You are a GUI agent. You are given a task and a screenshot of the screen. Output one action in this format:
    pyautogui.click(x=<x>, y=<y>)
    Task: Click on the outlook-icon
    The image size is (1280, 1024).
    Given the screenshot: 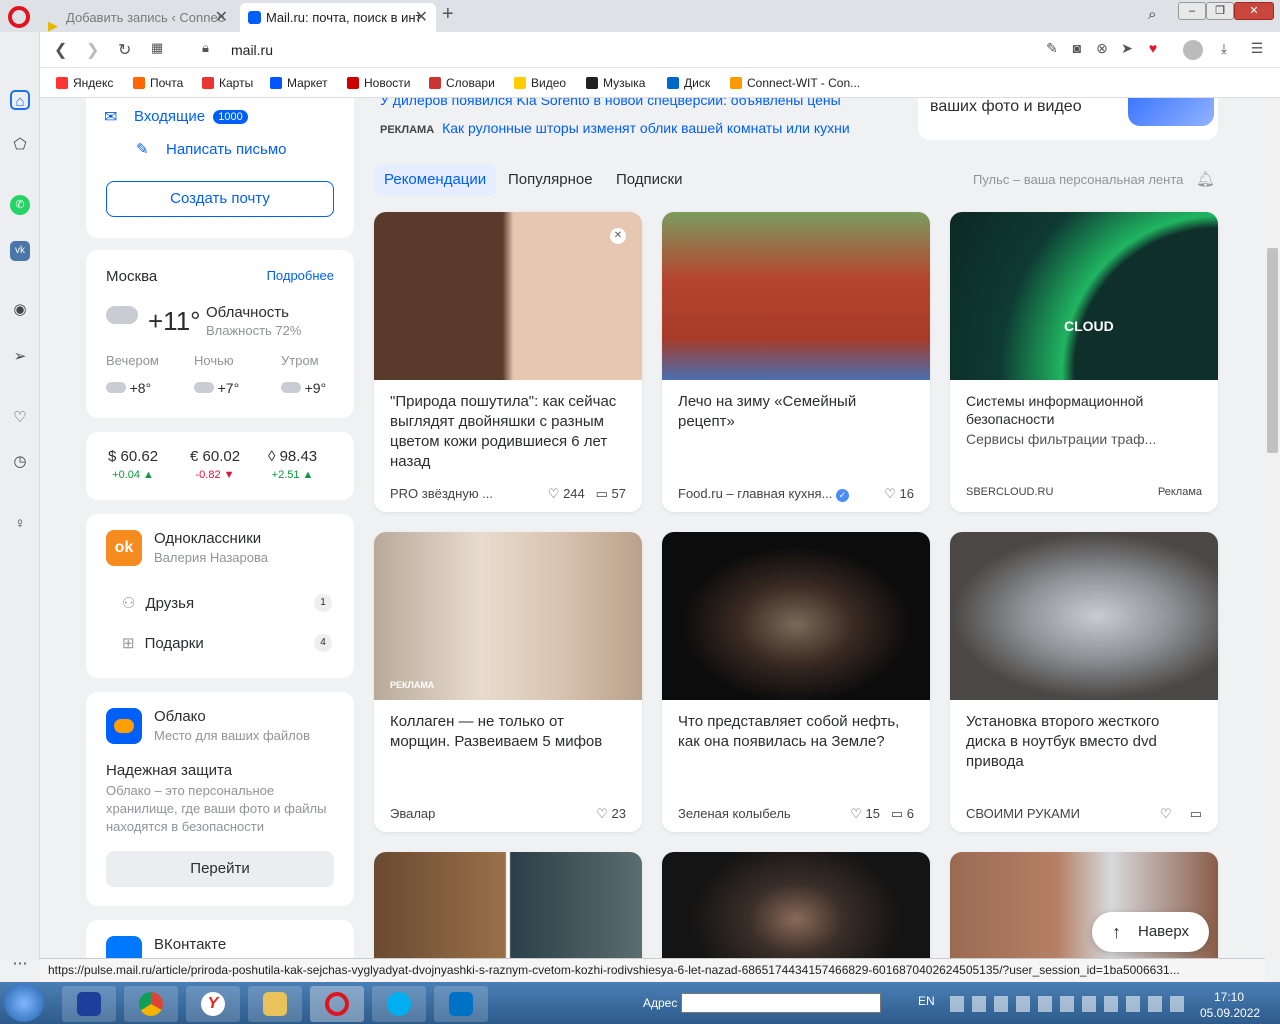 What is the action you would take?
    pyautogui.click(x=461, y=1004)
    